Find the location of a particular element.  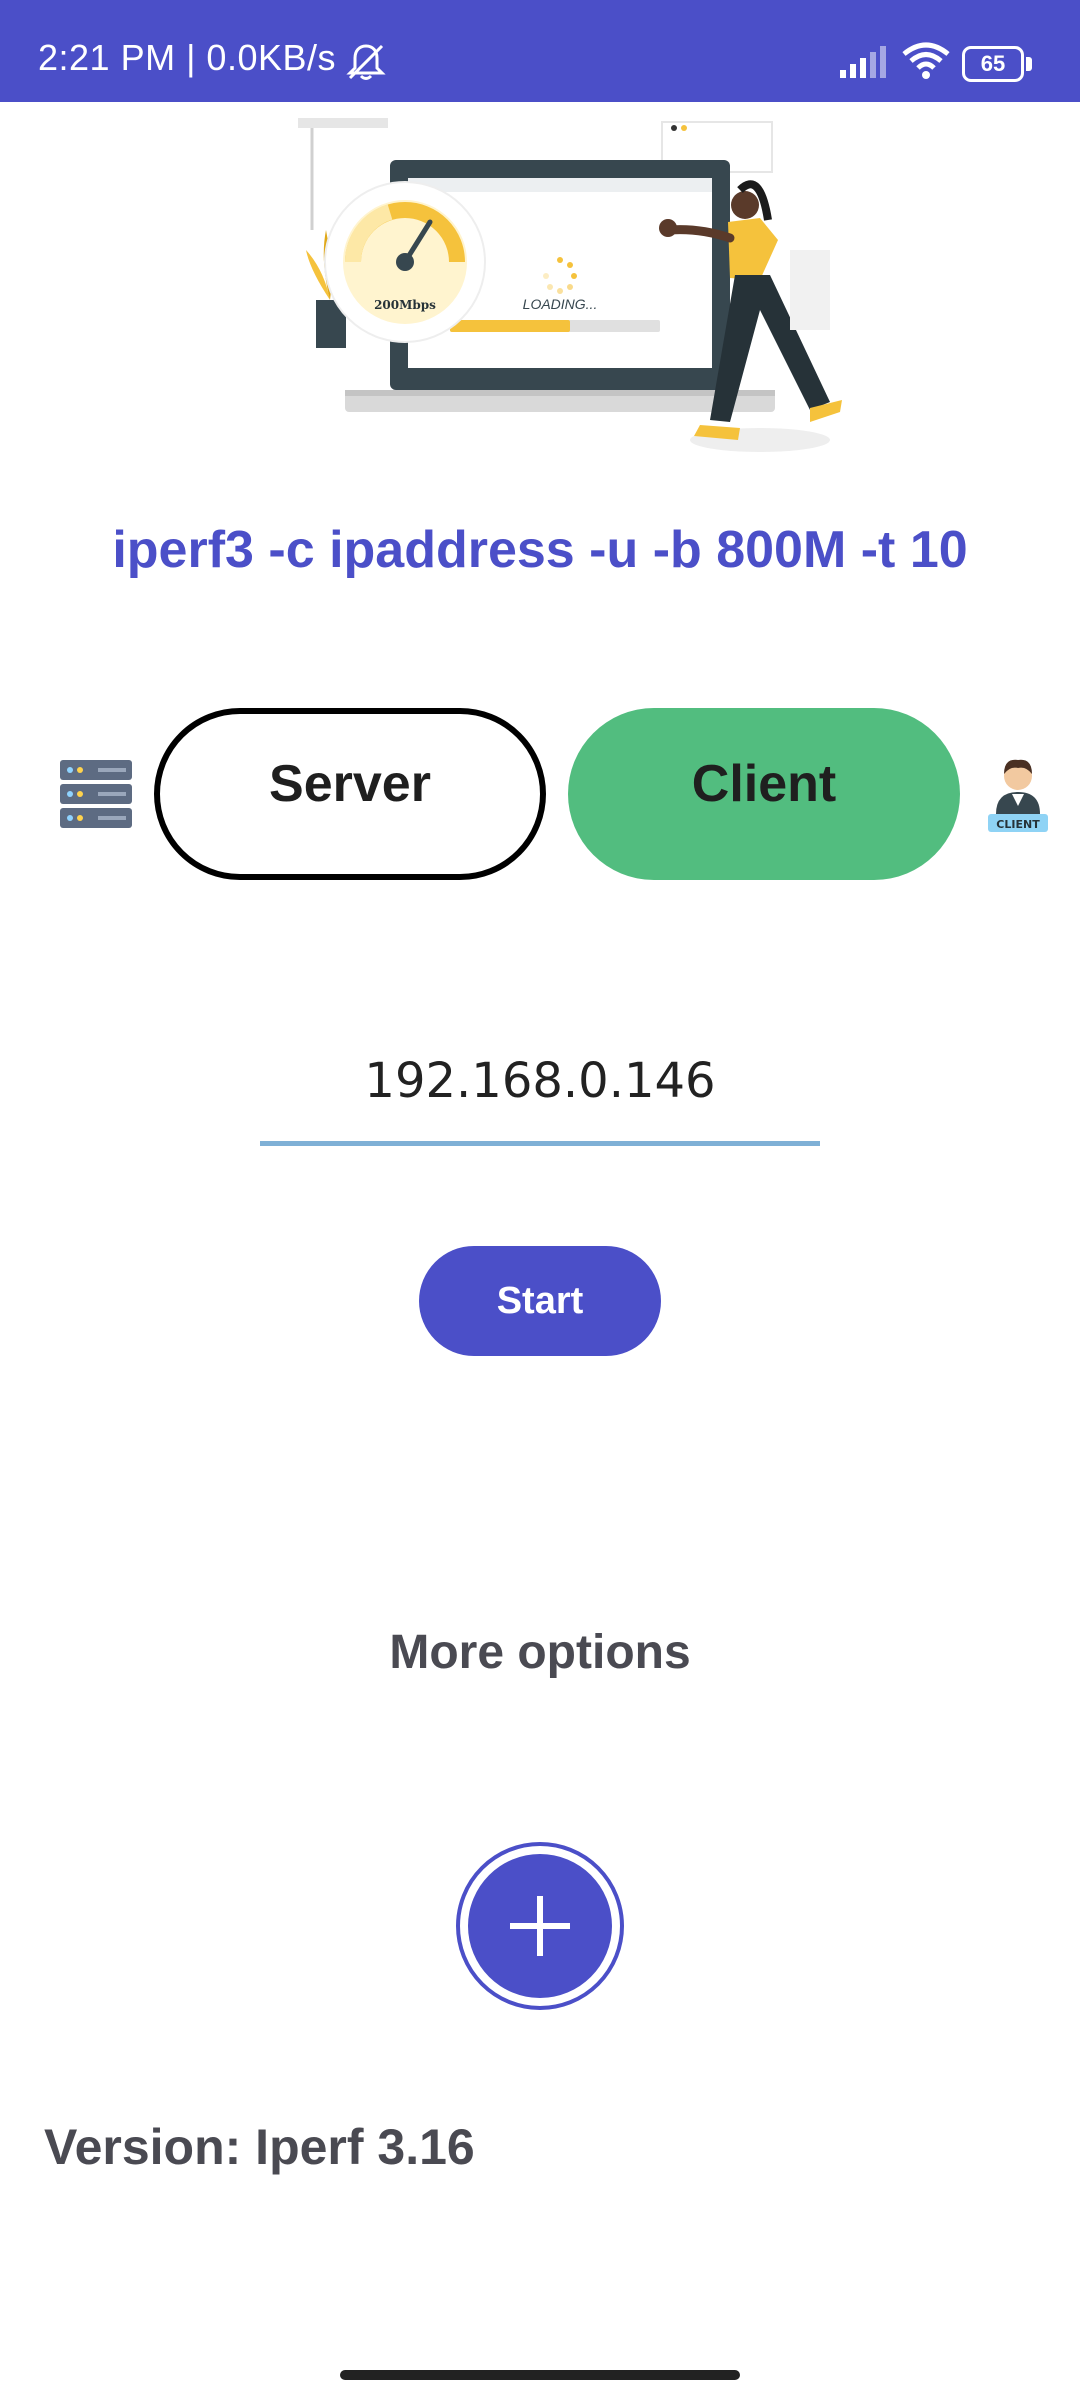

add-options-button-ring is located at coordinates (540, 1926).